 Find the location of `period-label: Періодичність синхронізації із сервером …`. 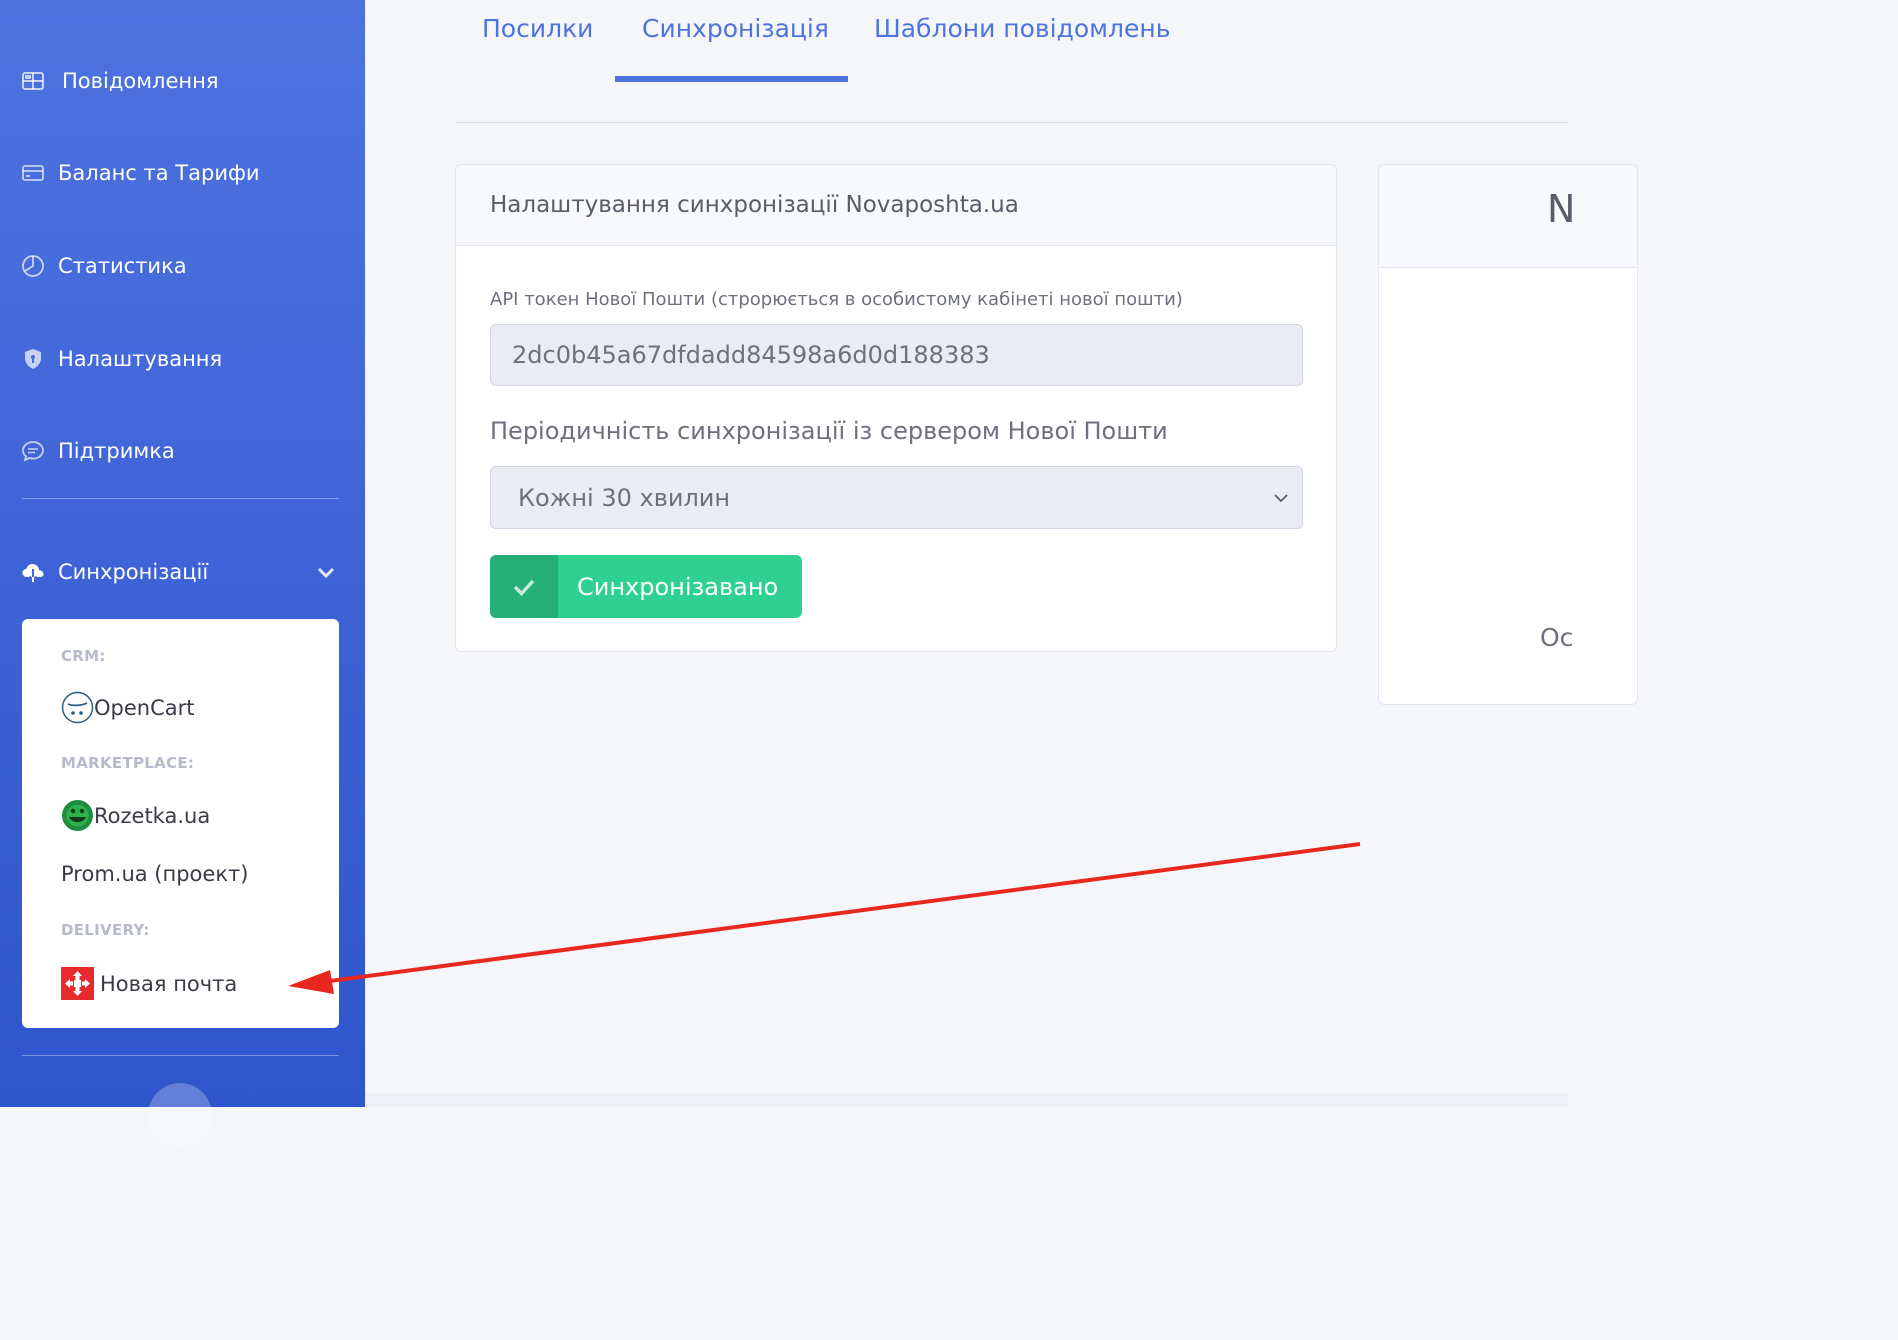

period-label: Періодичність синхронізації із сервером … is located at coordinates (829, 431).